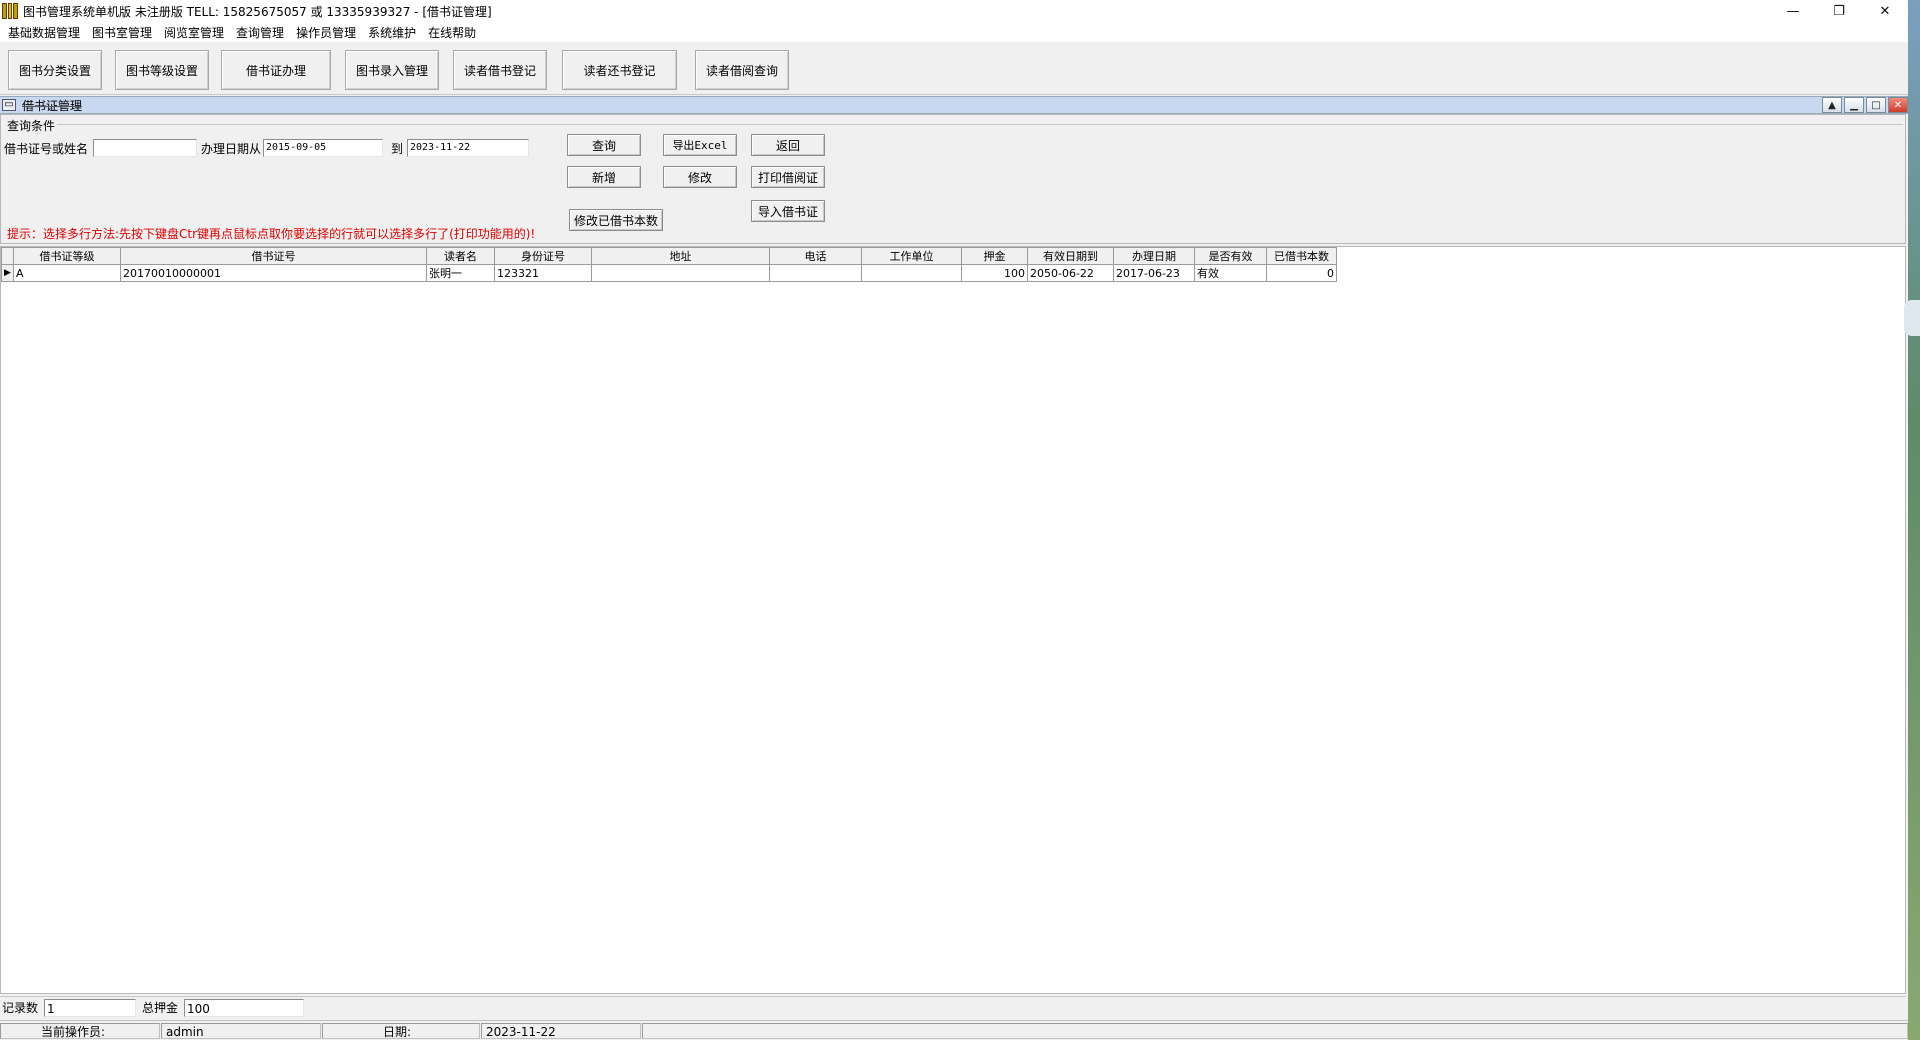  Describe the element at coordinates (742, 70) in the screenshot. I see `toolbar-borrow-query-button: 读者借阅查询` at that location.